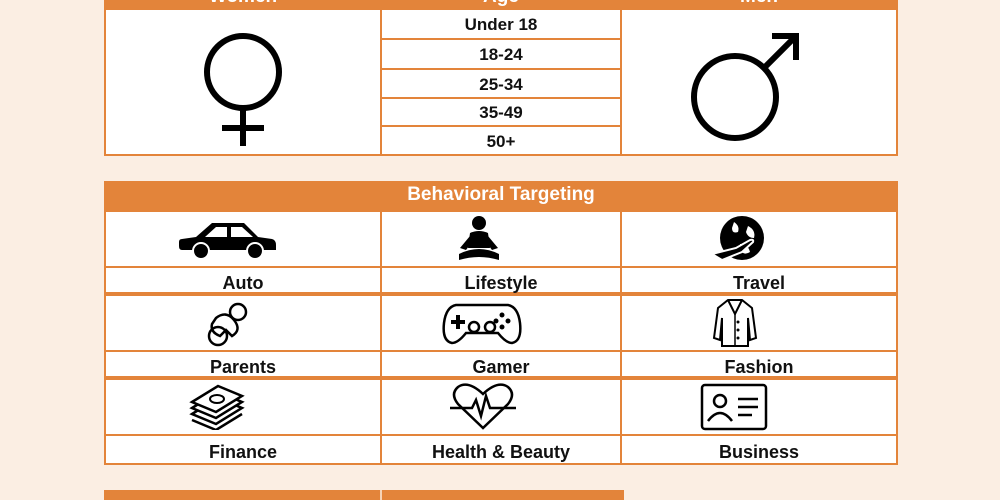 Image resolution: width=1000 pixels, height=500 pixels. What do you see at coordinates (479, 239) in the screenshot?
I see `meditation-icon` at bounding box center [479, 239].